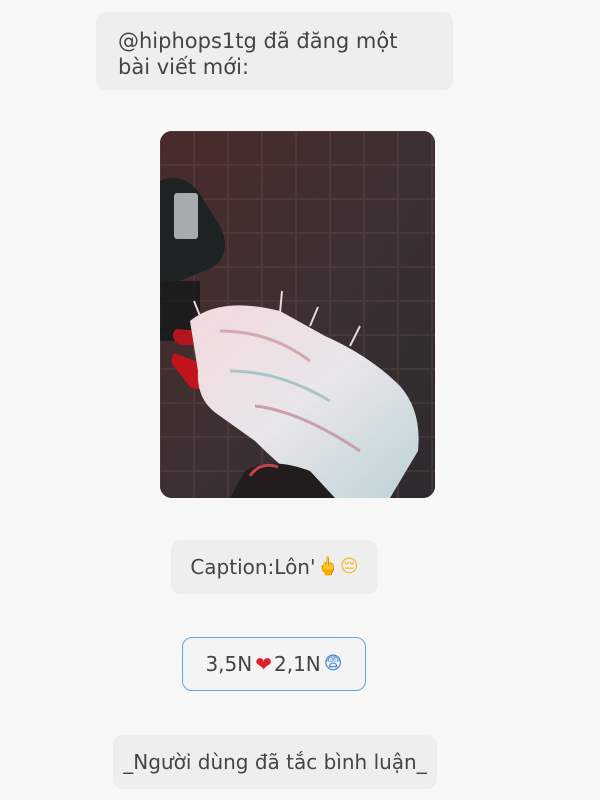 Image resolution: width=600 pixels, height=800 pixels. What do you see at coordinates (349, 566) in the screenshot?
I see `pensive-face-icon: 😔` at bounding box center [349, 566].